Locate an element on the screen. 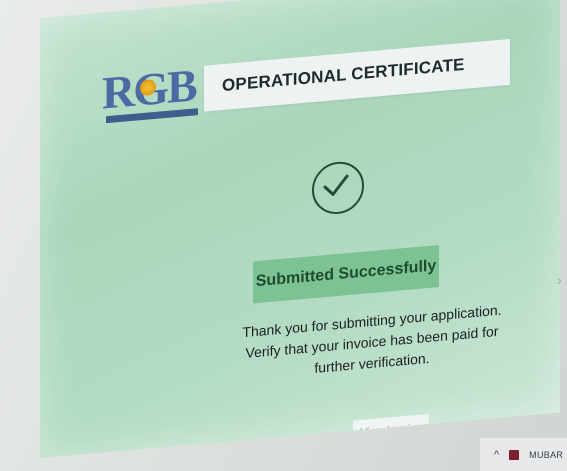 Image resolution: width=567 pixels, height=471 pixels. check-circle-icon is located at coordinates (338, 188).